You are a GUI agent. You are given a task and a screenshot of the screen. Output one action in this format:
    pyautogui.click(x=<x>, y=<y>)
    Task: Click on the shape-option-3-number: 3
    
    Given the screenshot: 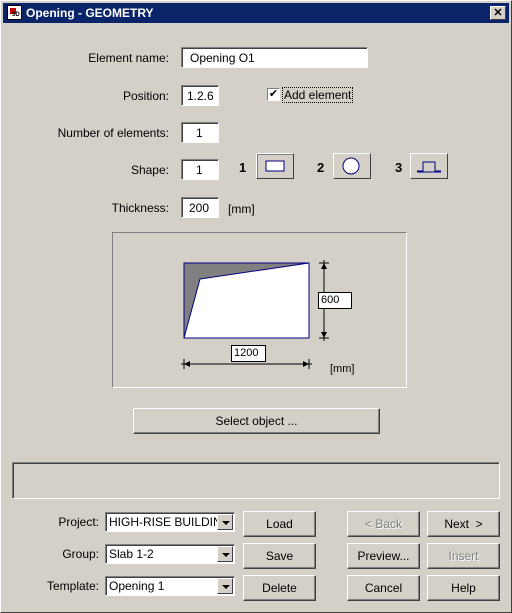 What is the action you would take?
    pyautogui.click(x=399, y=167)
    